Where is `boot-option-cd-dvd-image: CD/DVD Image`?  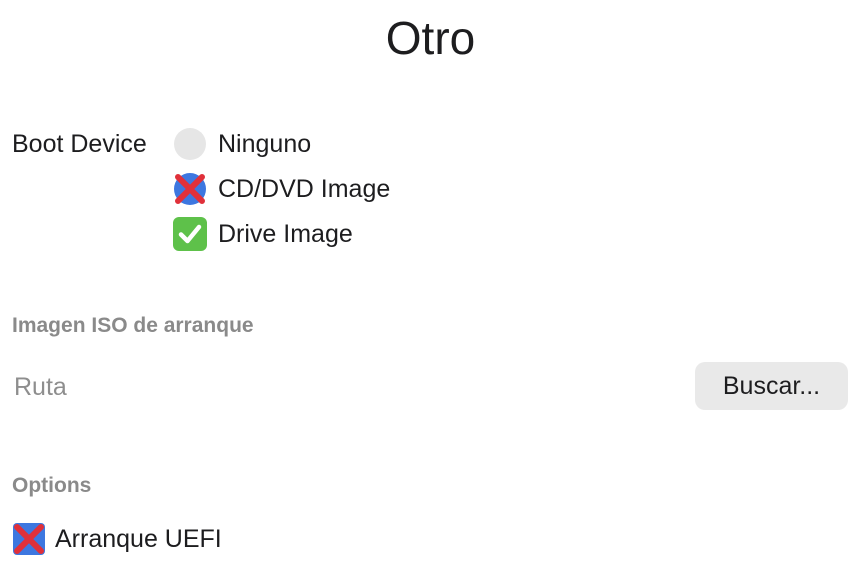
boot-option-cd-dvd-image: CD/DVD Image is located at coordinates (281, 189).